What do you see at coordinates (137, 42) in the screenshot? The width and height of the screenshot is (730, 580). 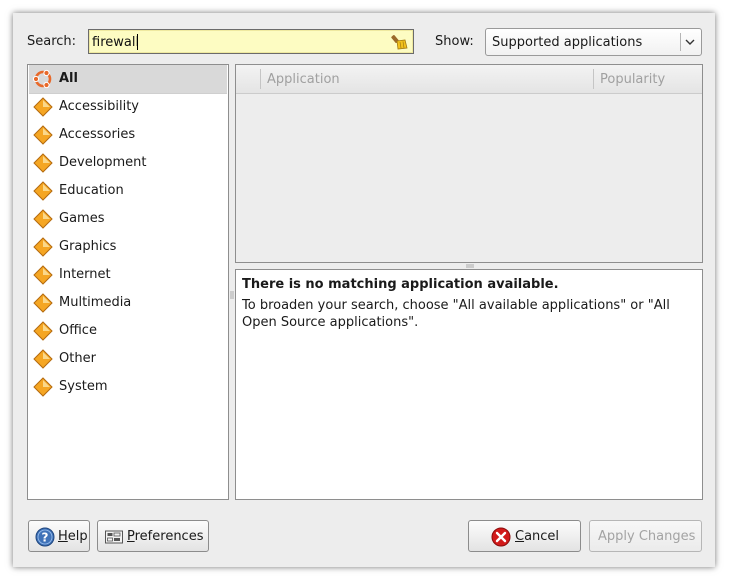 I see `text-caret` at bounding box center [137, 42].